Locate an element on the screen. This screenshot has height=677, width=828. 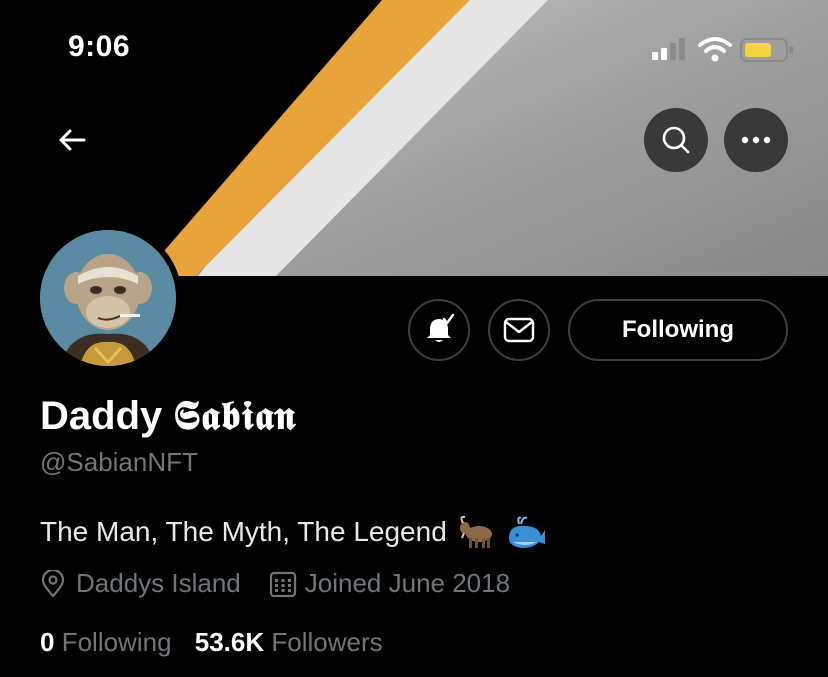
arrow-left-icon is located at coordinates (72, 140).